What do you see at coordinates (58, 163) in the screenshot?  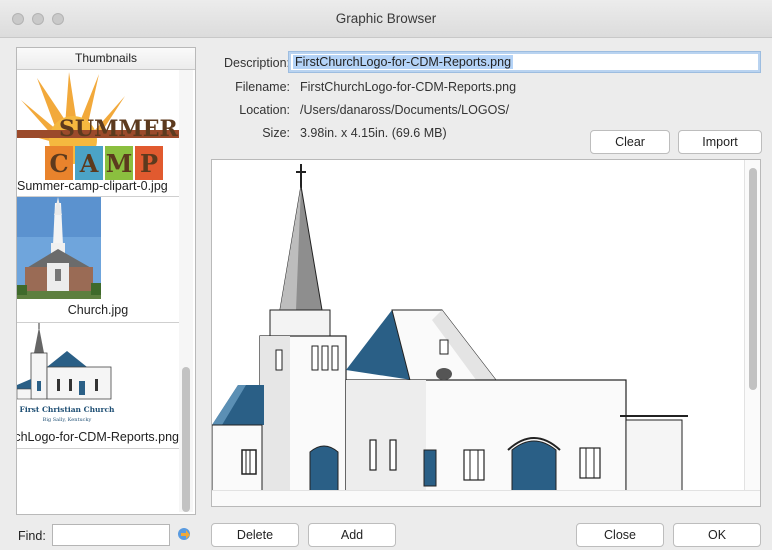 I see `camp-letter: C` at bounding box center [58, 163].